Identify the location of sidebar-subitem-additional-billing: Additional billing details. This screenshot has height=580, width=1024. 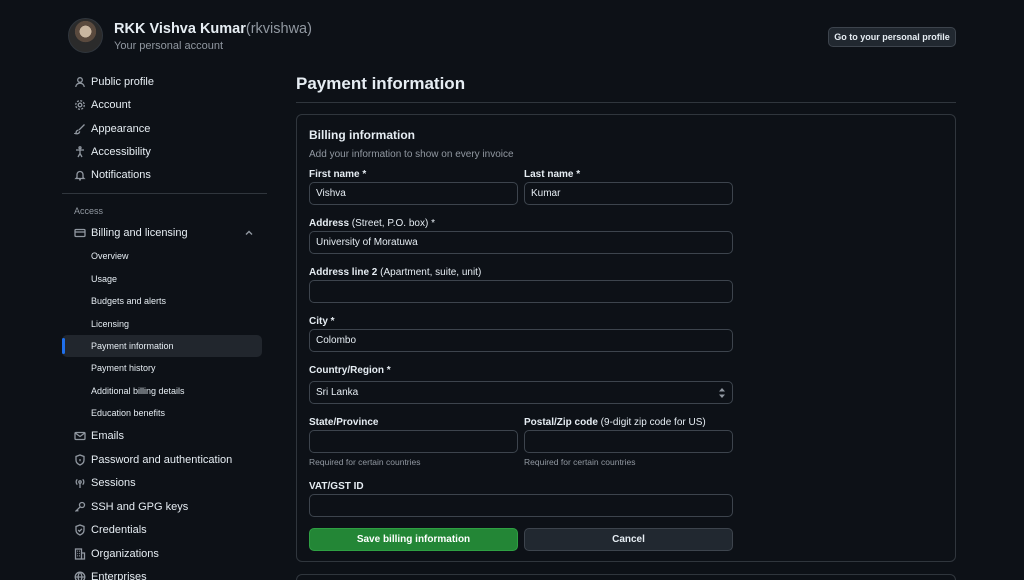
(162, 391).